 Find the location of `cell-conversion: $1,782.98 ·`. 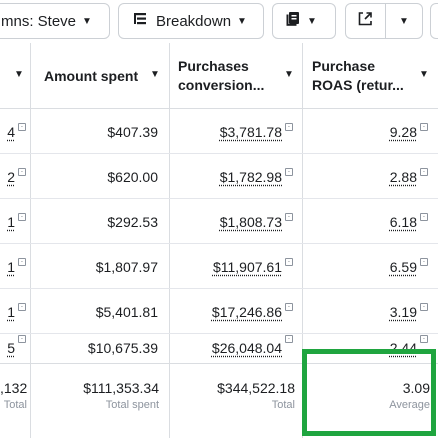

cell-conversion: $1,782.98 · is located at coordinates (231, 176).